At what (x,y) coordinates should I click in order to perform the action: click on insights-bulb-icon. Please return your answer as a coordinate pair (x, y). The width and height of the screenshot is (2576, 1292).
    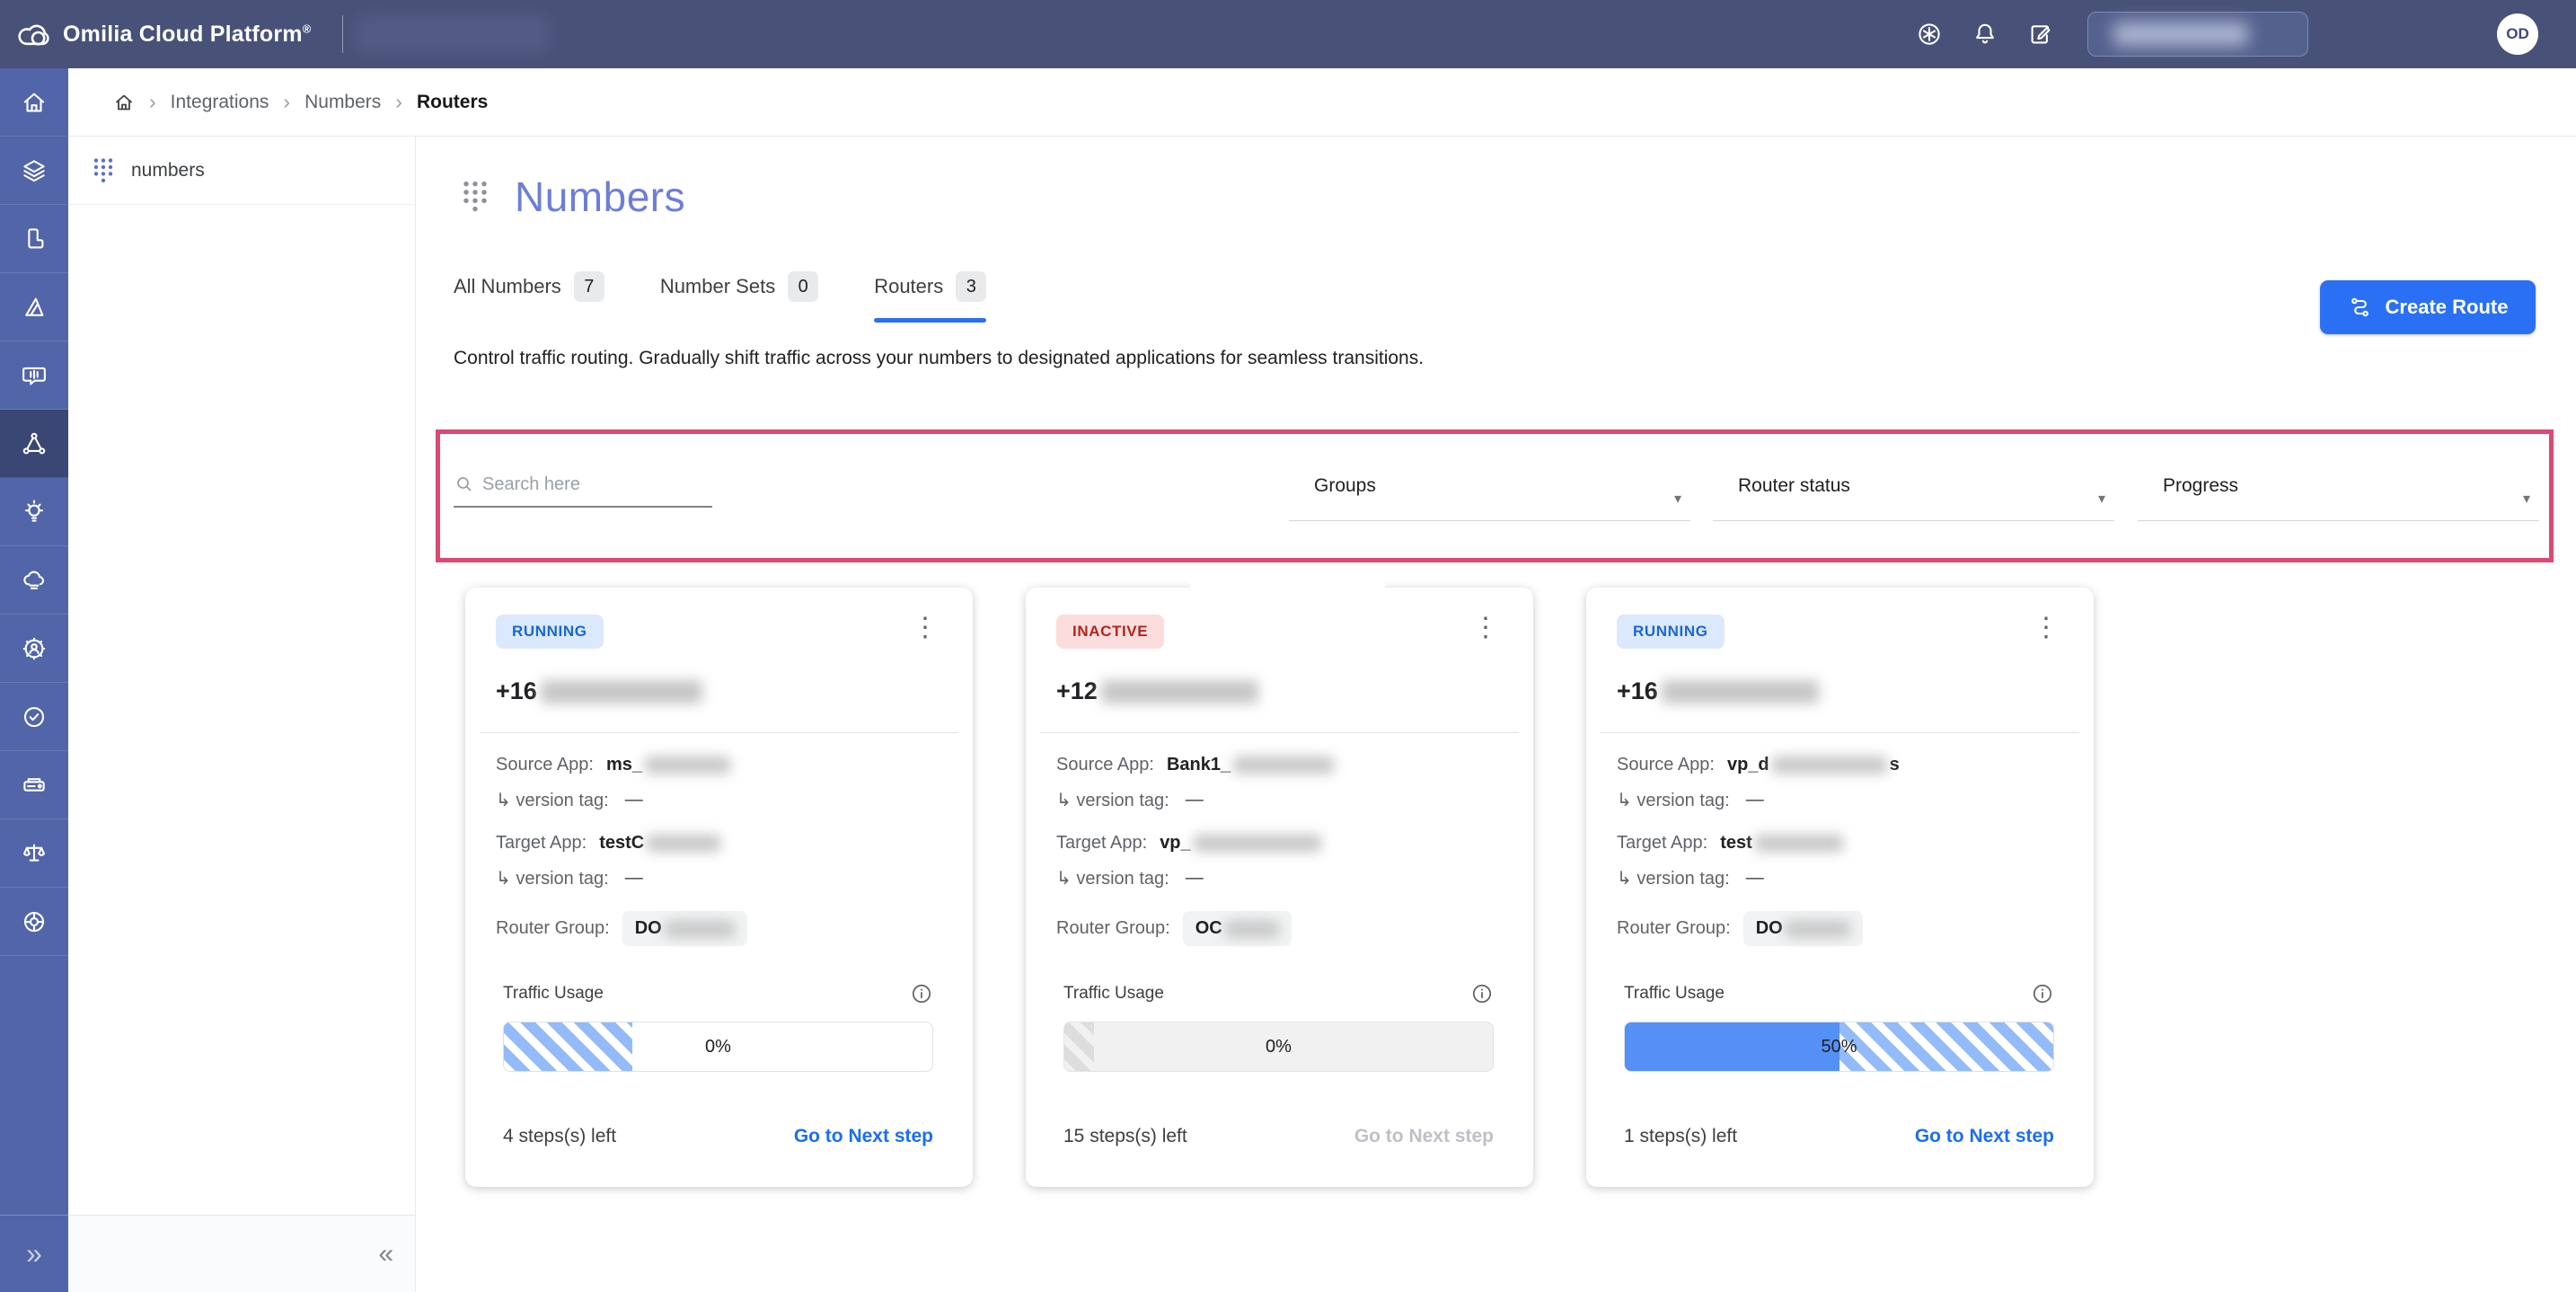
    Looking at the image, I should click on (34, 512).